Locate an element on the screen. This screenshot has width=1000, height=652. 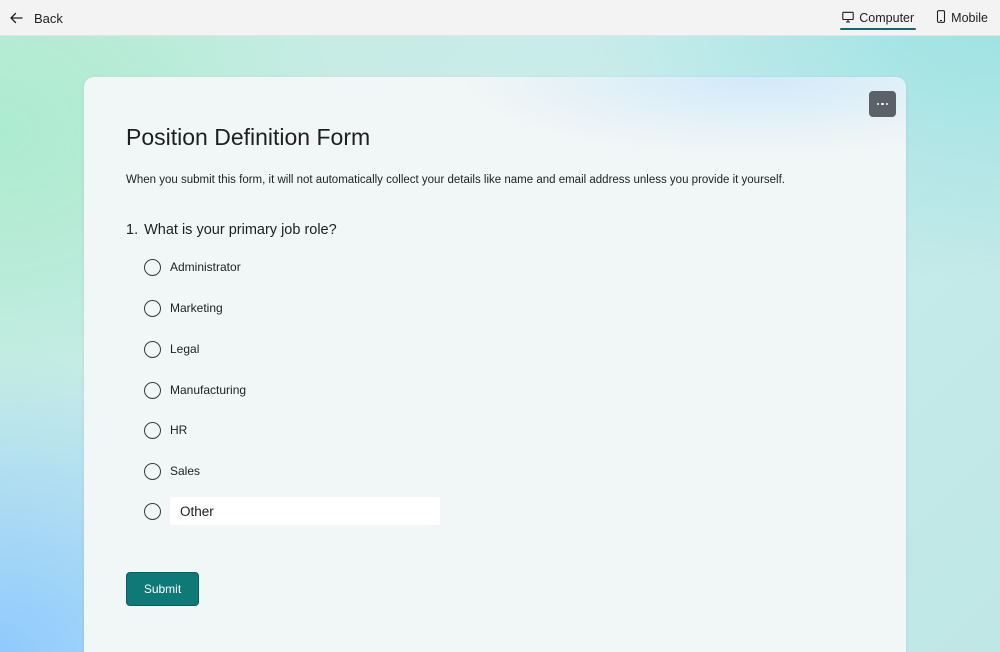
option-label: Marketing is located at coordinates (196, 308).